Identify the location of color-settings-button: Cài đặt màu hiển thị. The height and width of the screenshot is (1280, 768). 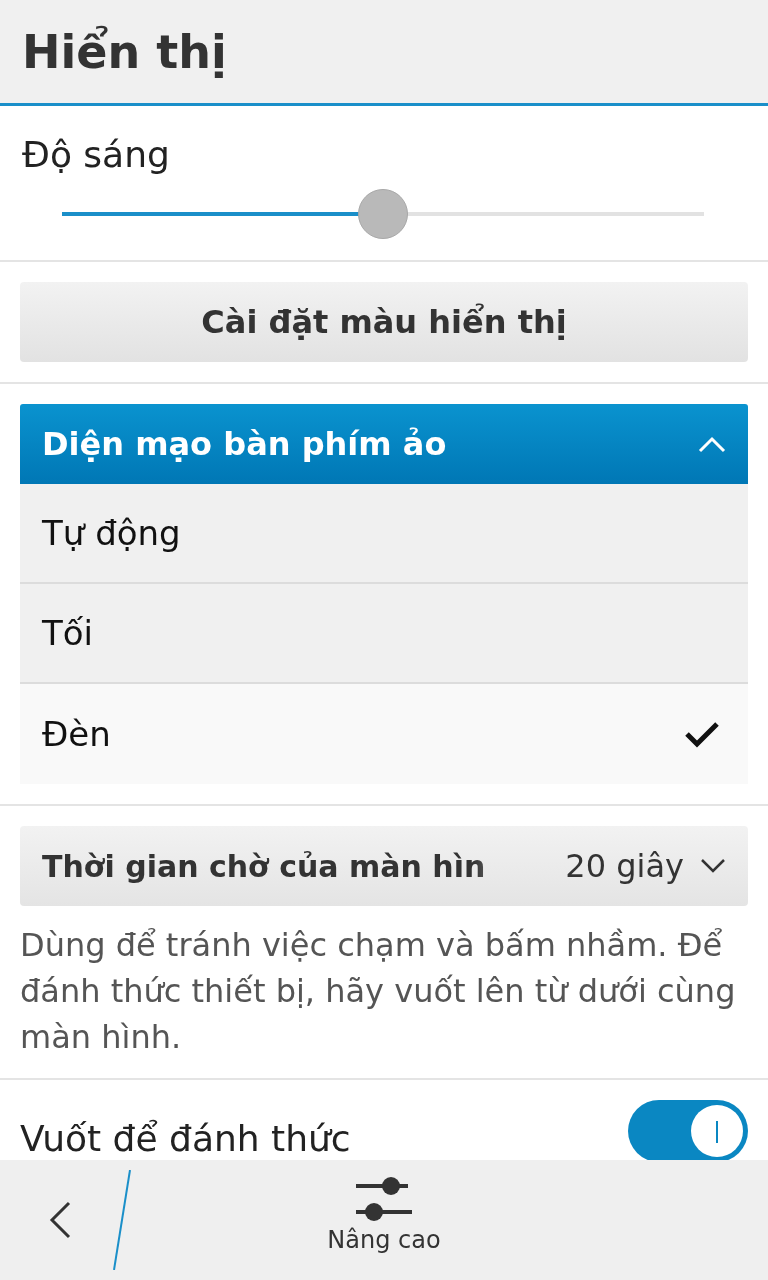
(384, 322).